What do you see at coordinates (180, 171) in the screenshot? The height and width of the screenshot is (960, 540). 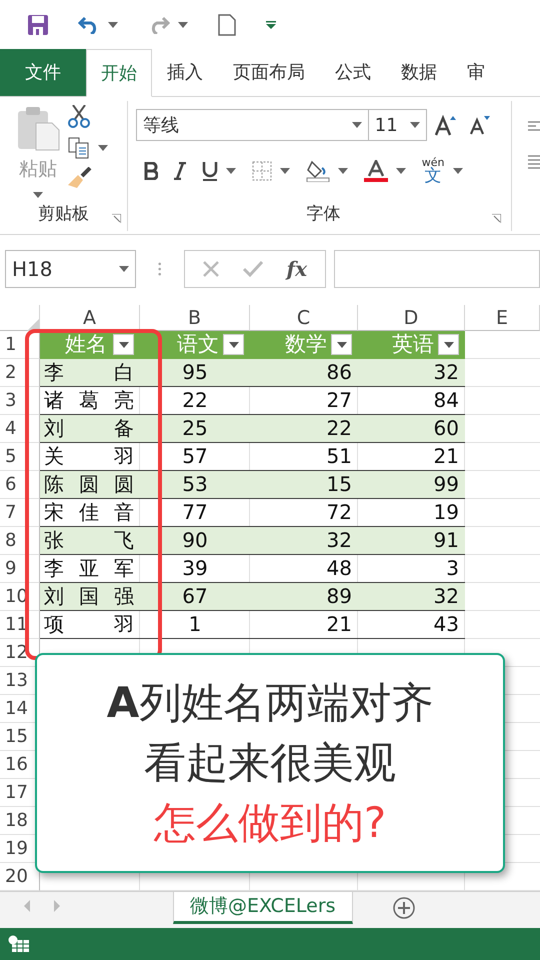 I see `italic-icon` at bounding box center [180, 171].